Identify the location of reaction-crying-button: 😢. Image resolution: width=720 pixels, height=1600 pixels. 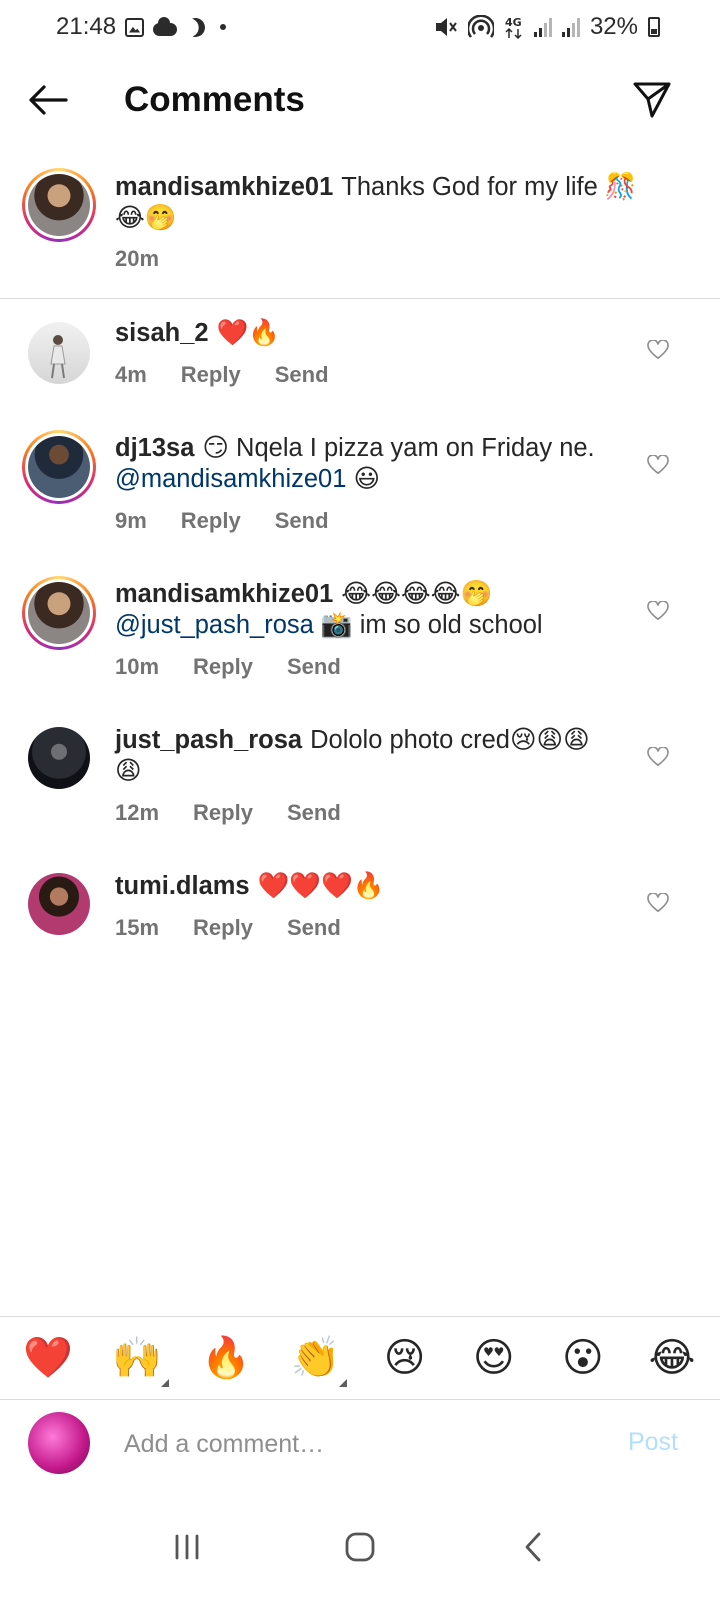
(405, 1358).